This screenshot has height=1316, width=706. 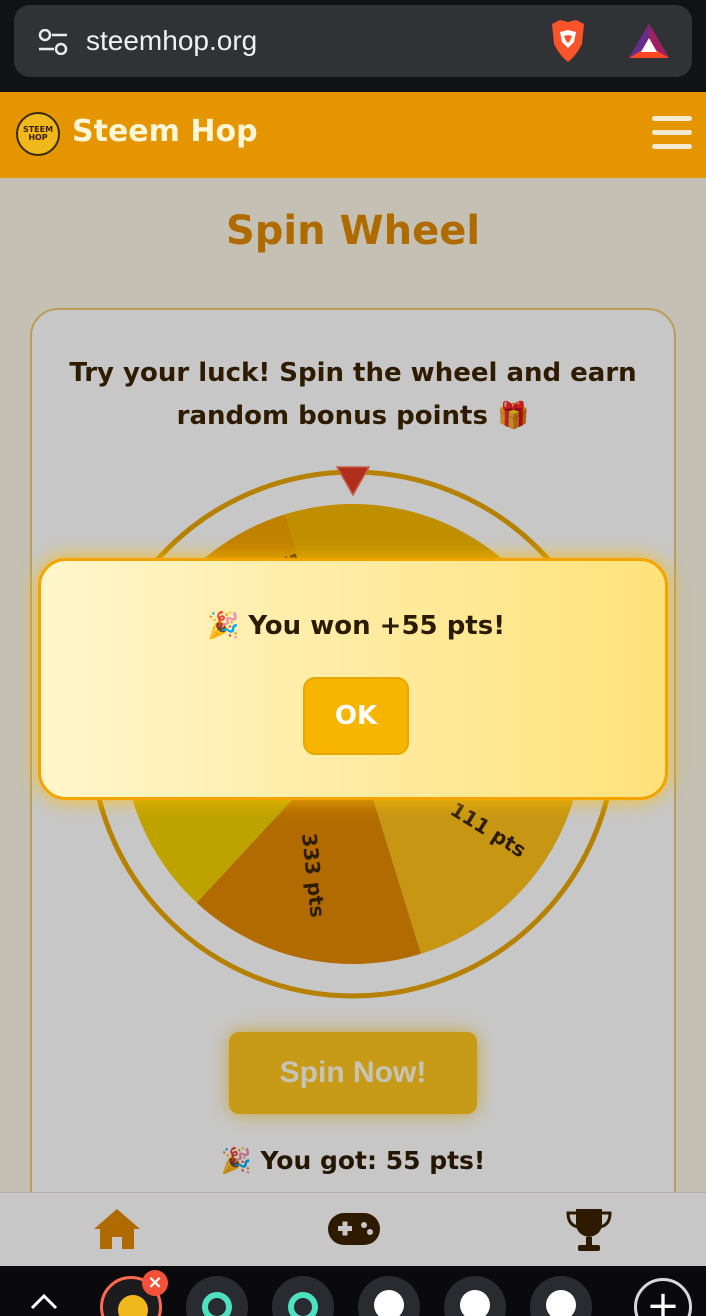 I want to click on steem-hop-logo: STEEM HOP, so click(x=38, y=134).